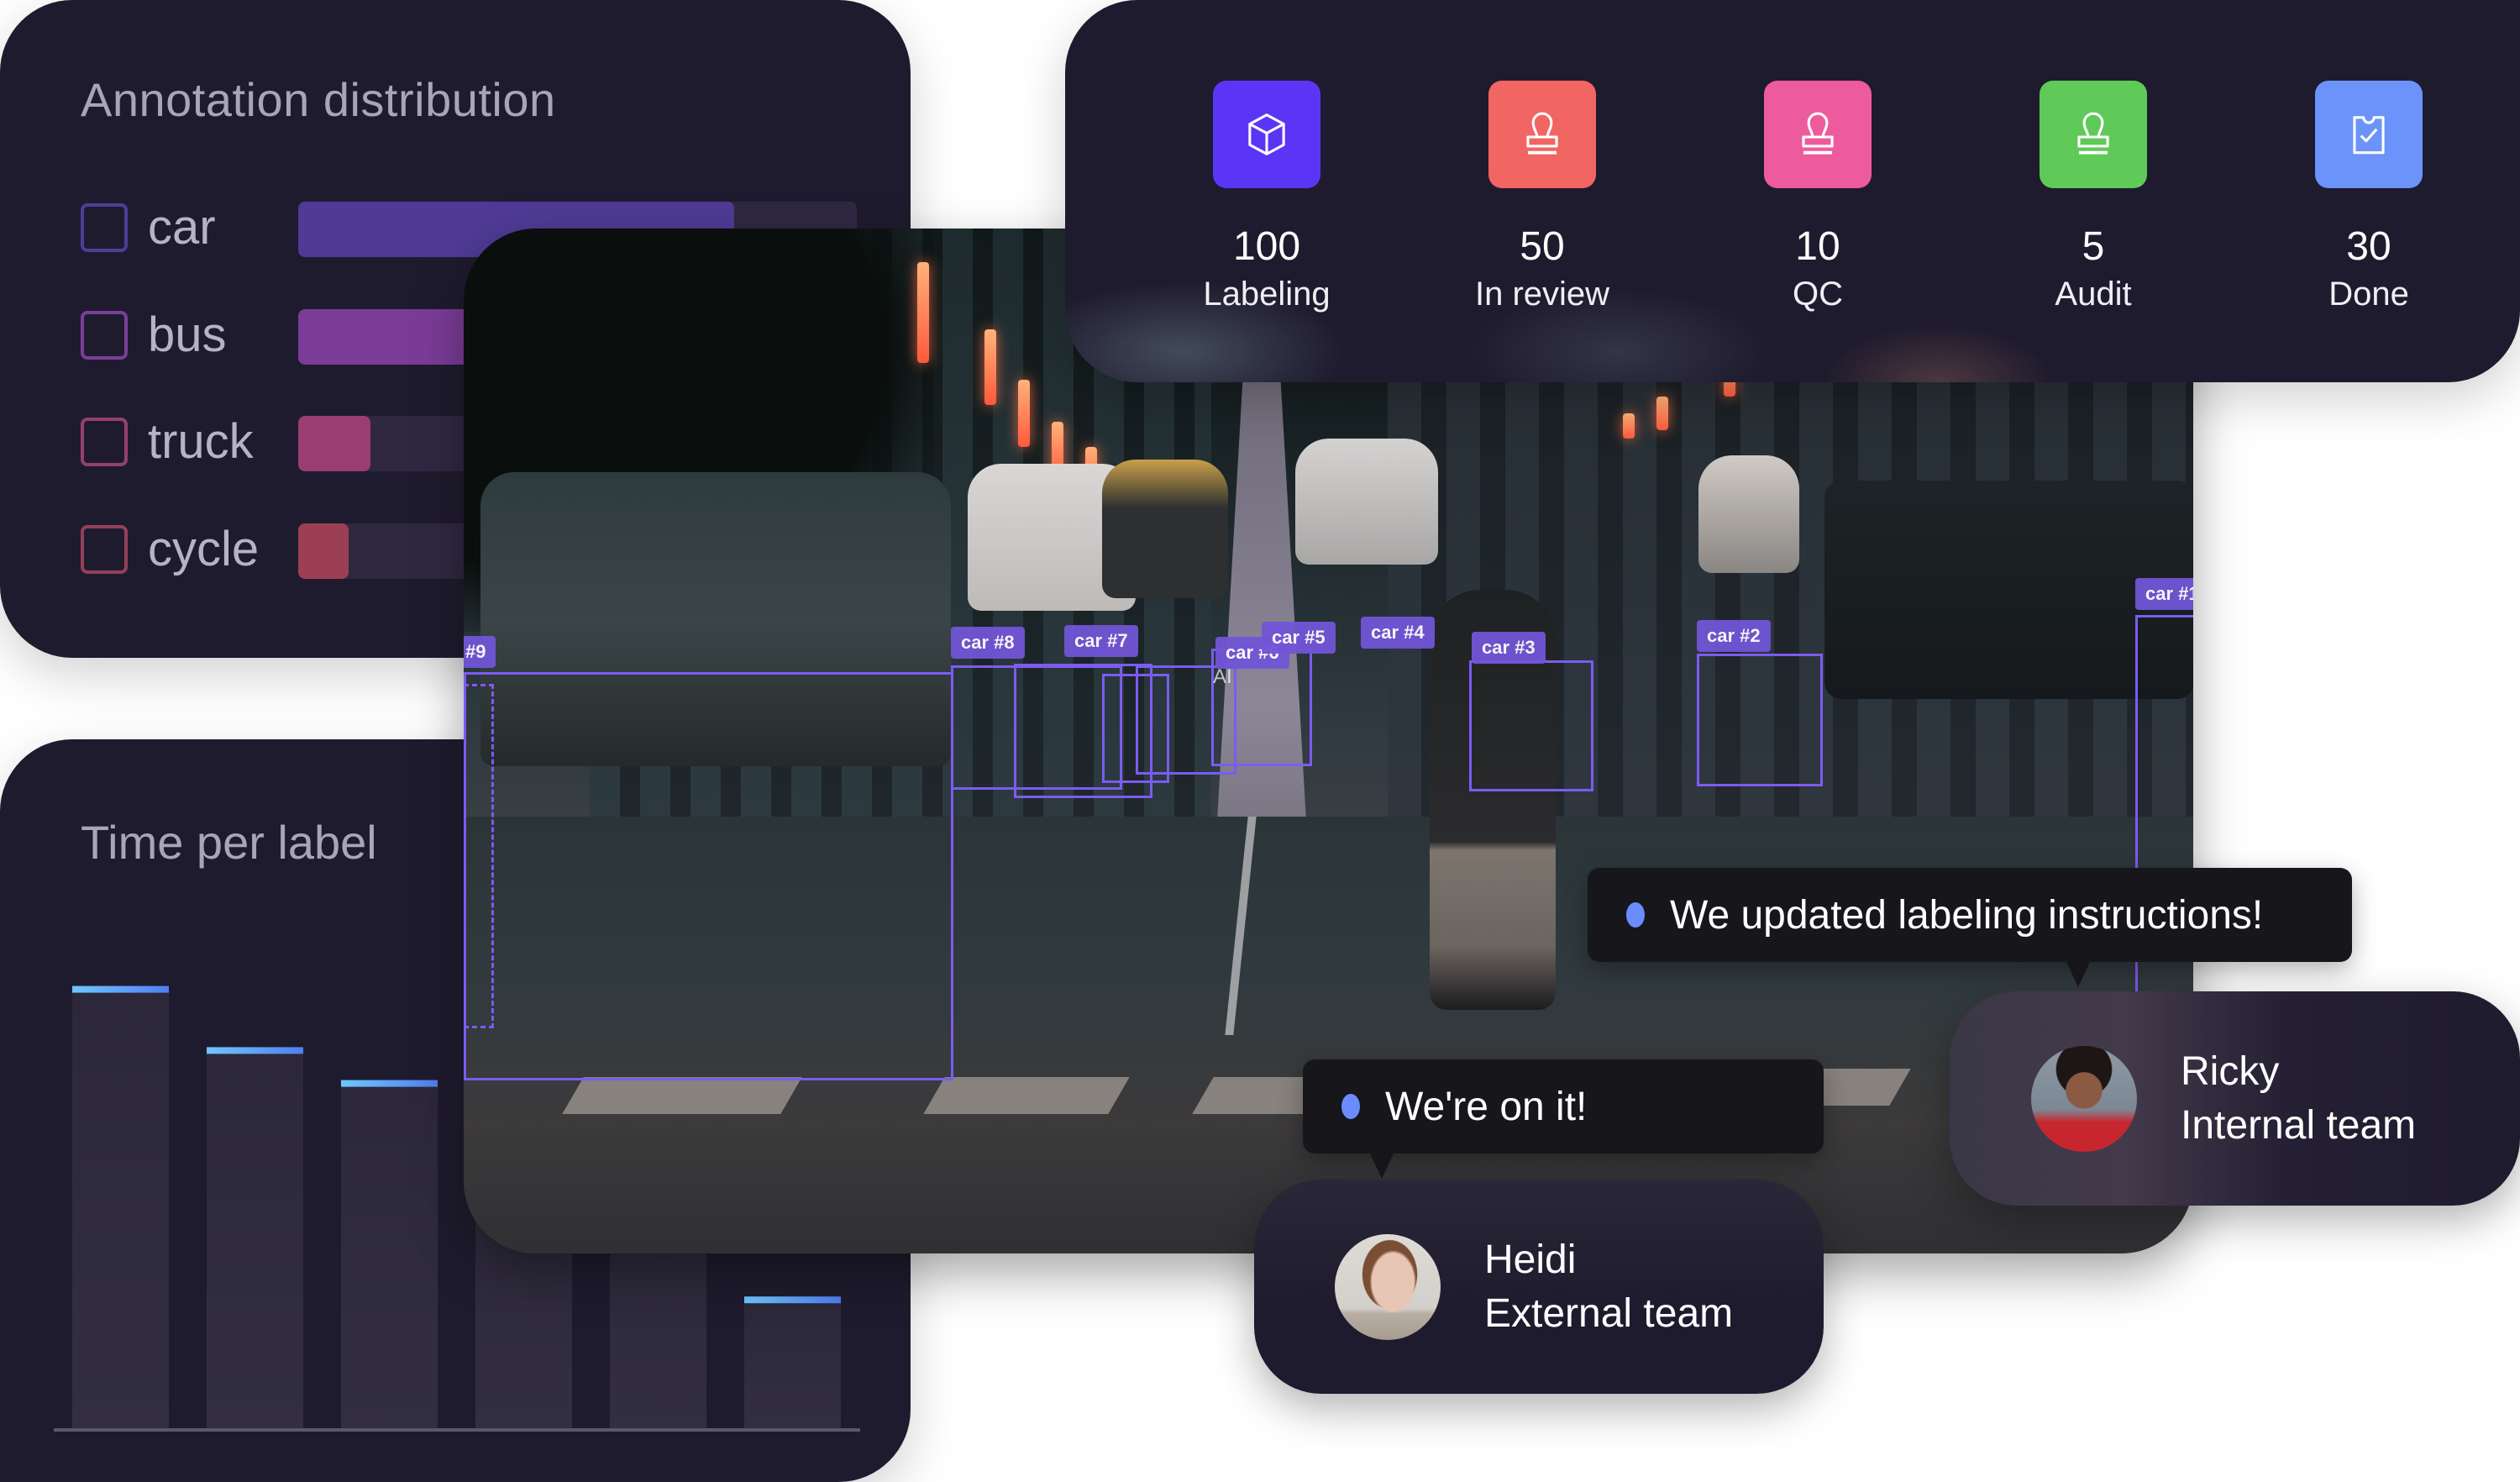 The height and width of the screenshot is (1482, 2520). Describe the element at coordinates (187, 334) in the screenshot. I see `class-label: bus` at that location.